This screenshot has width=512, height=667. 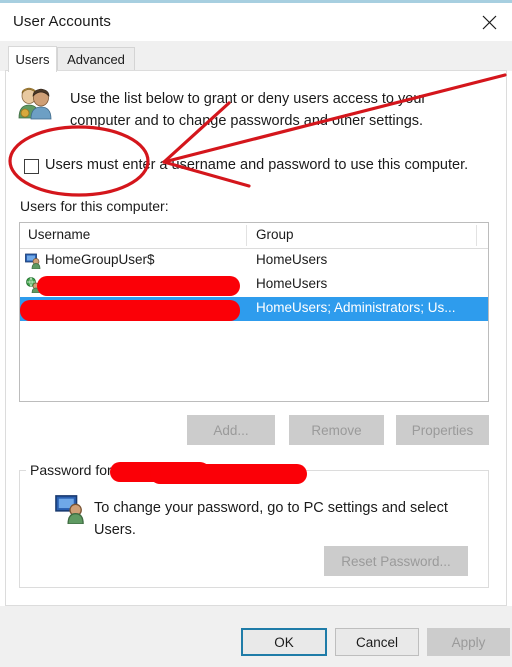 I want to click on tab-advanced: Advanced, so click(x=96, y=59).